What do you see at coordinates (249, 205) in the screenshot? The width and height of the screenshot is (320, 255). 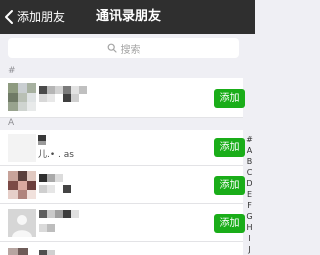 I see `index-letter: F` at bounding box center [249, 205].